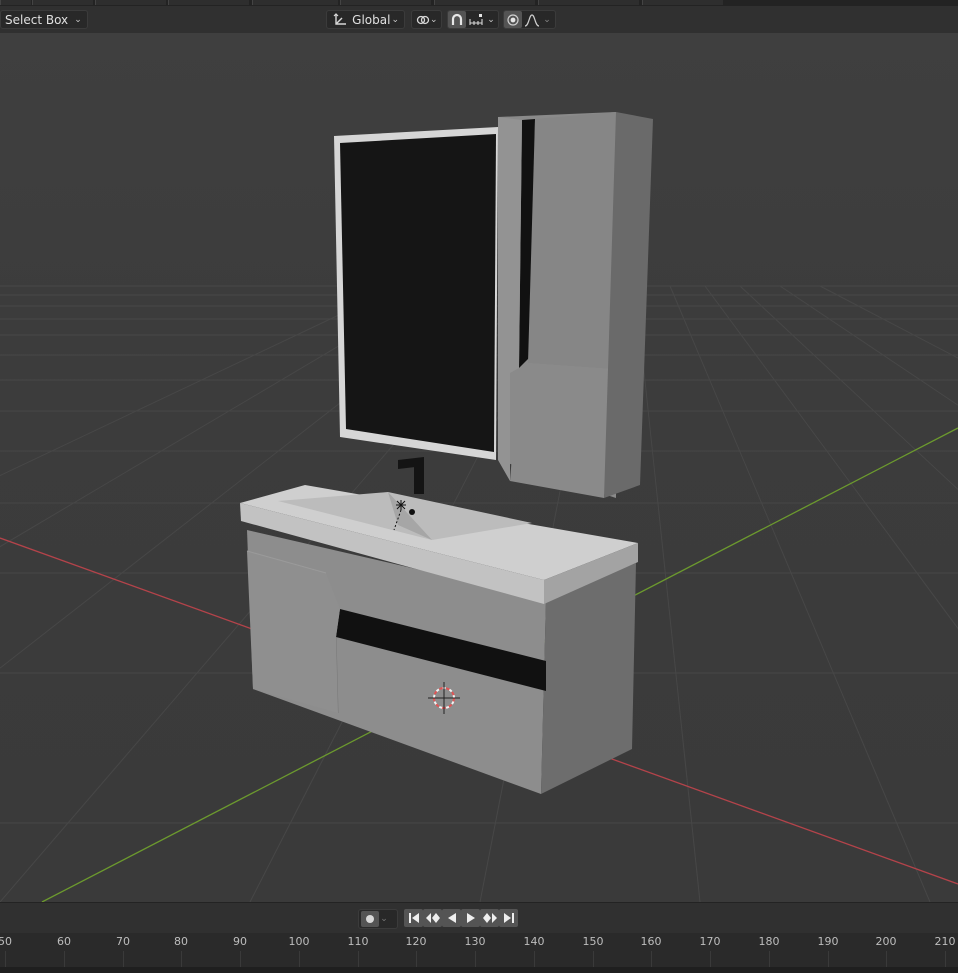 The image size is (958, 973). I want to click on falloff-curve-icon, so click(532, 20).